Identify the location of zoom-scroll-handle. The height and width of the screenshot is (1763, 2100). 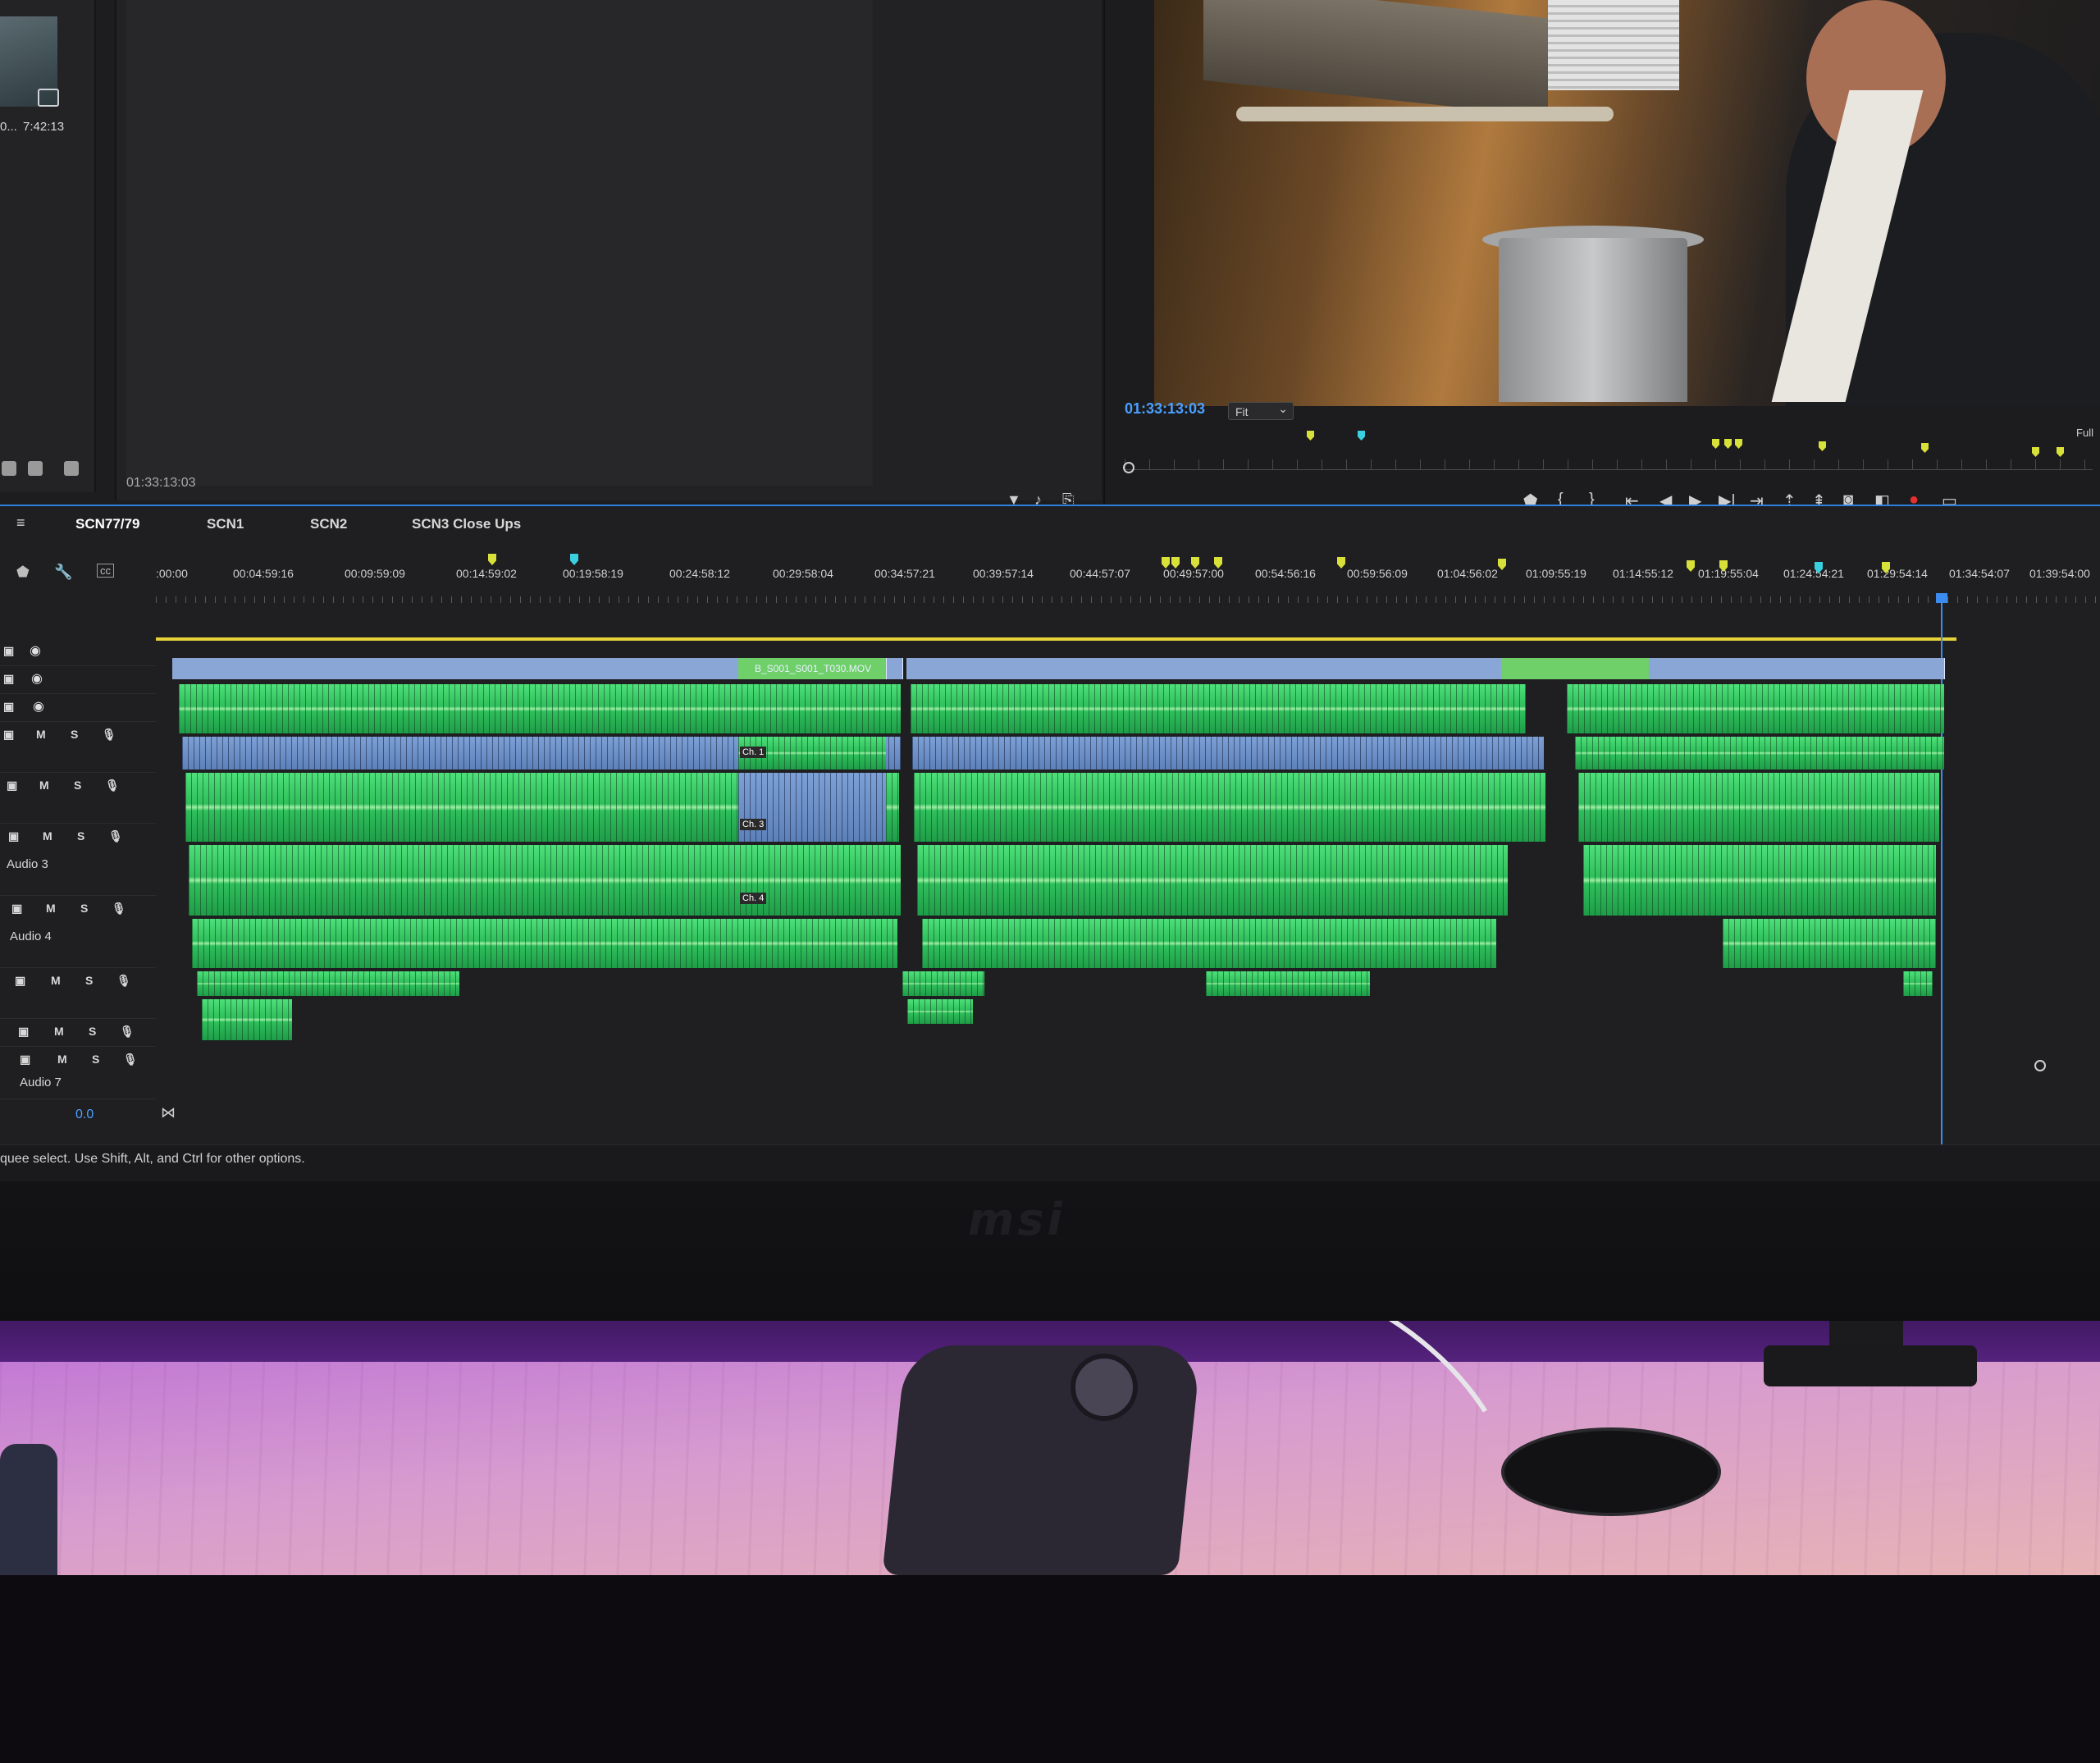
(2040, 1065).